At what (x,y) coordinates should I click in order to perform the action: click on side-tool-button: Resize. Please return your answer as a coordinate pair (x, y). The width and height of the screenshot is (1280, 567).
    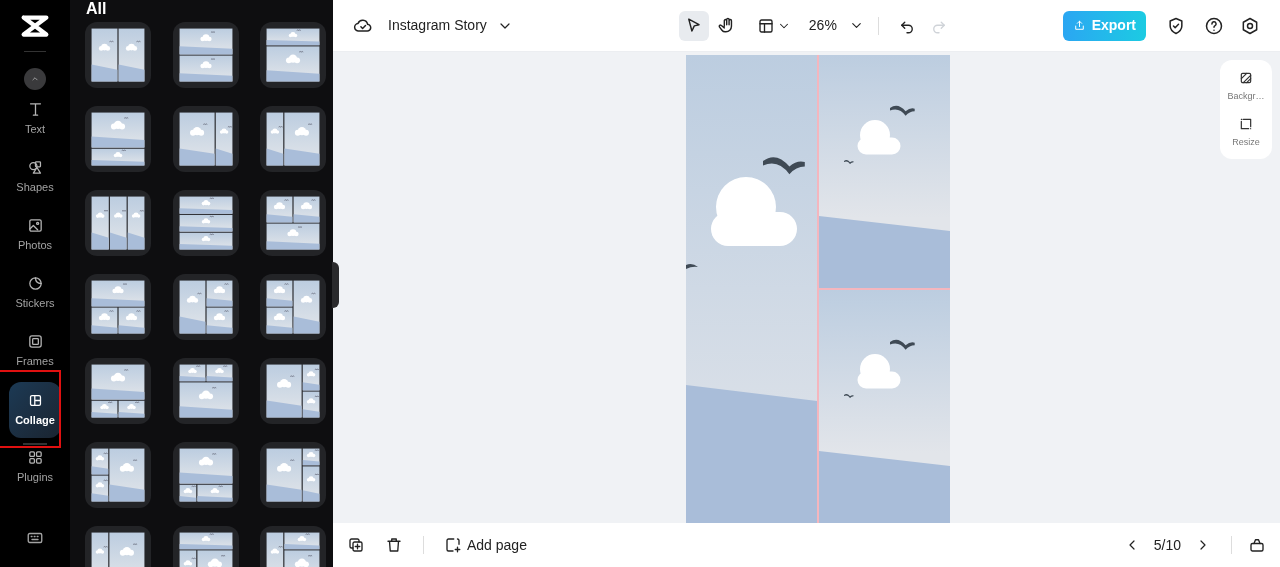
    Looking at the image, I should click on (1246, 132).